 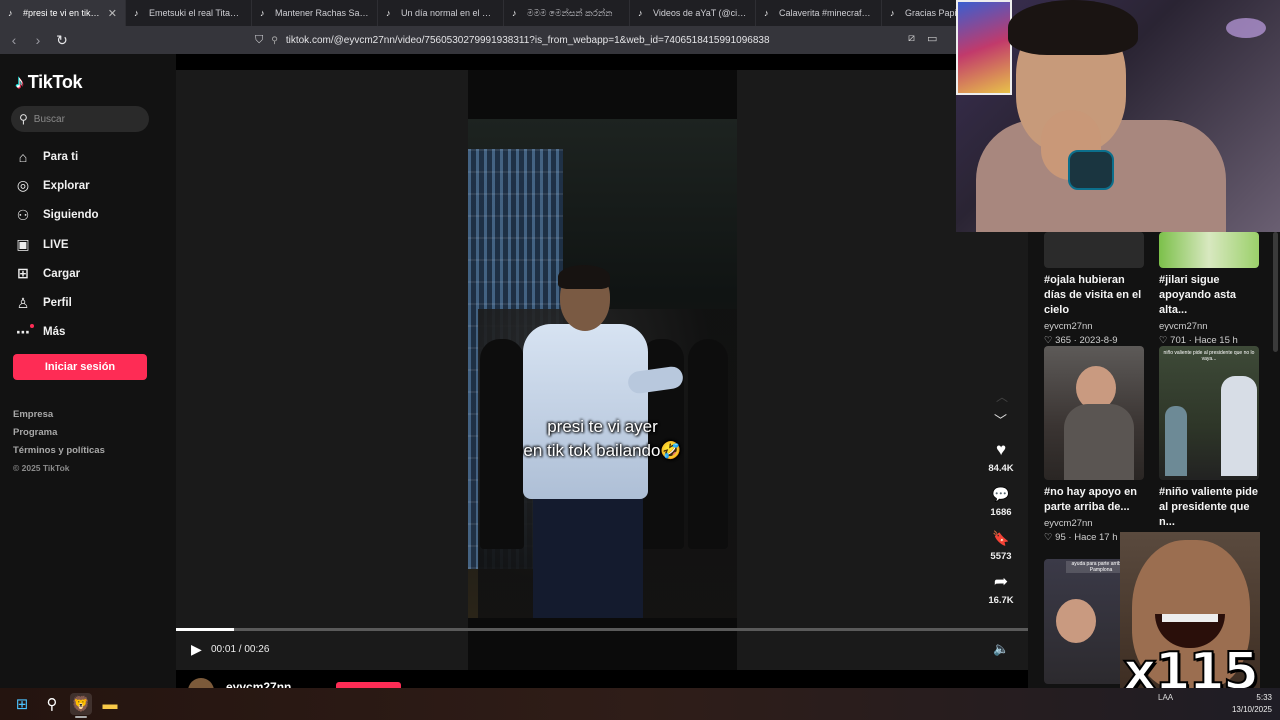 I want to click on video-frame: presi te vi ayer en tik tok bailando🤣, so click(x=602, y=368).